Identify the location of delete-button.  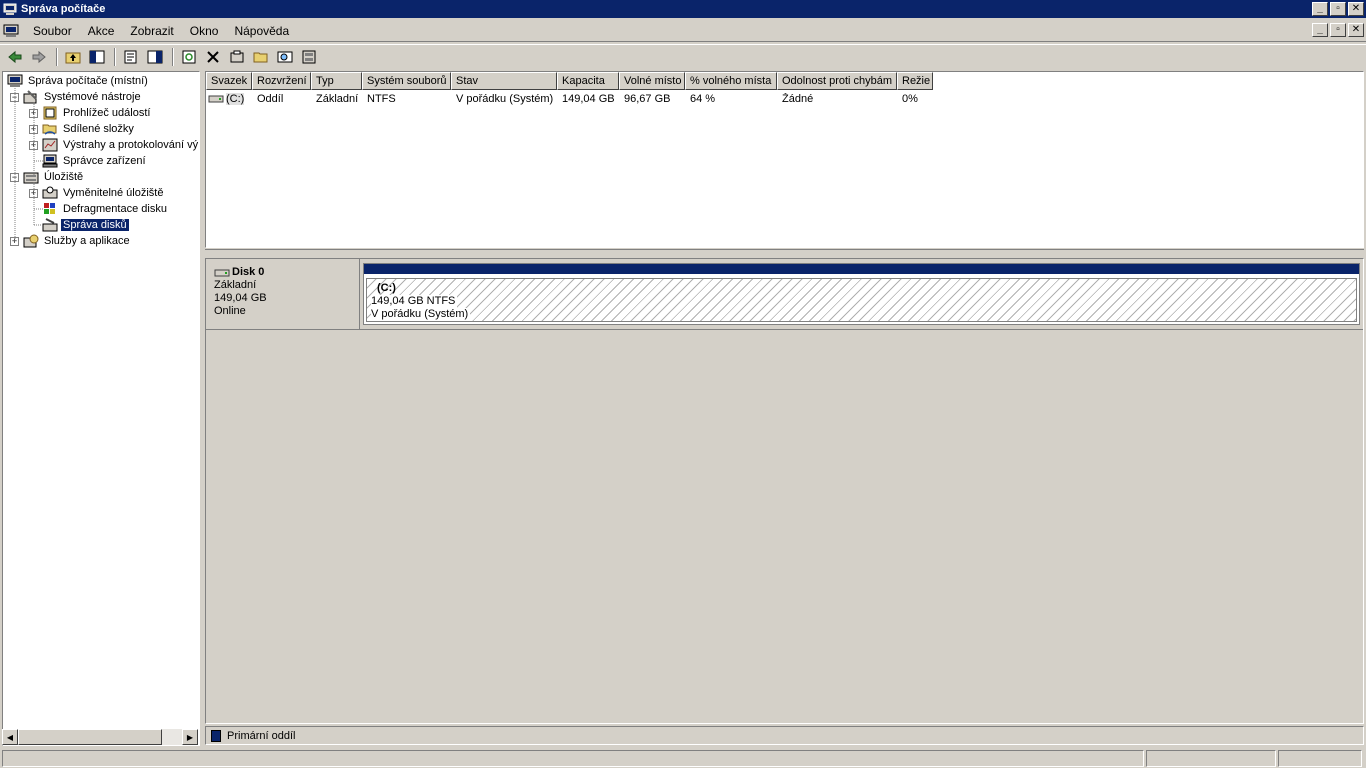
(213, 57).